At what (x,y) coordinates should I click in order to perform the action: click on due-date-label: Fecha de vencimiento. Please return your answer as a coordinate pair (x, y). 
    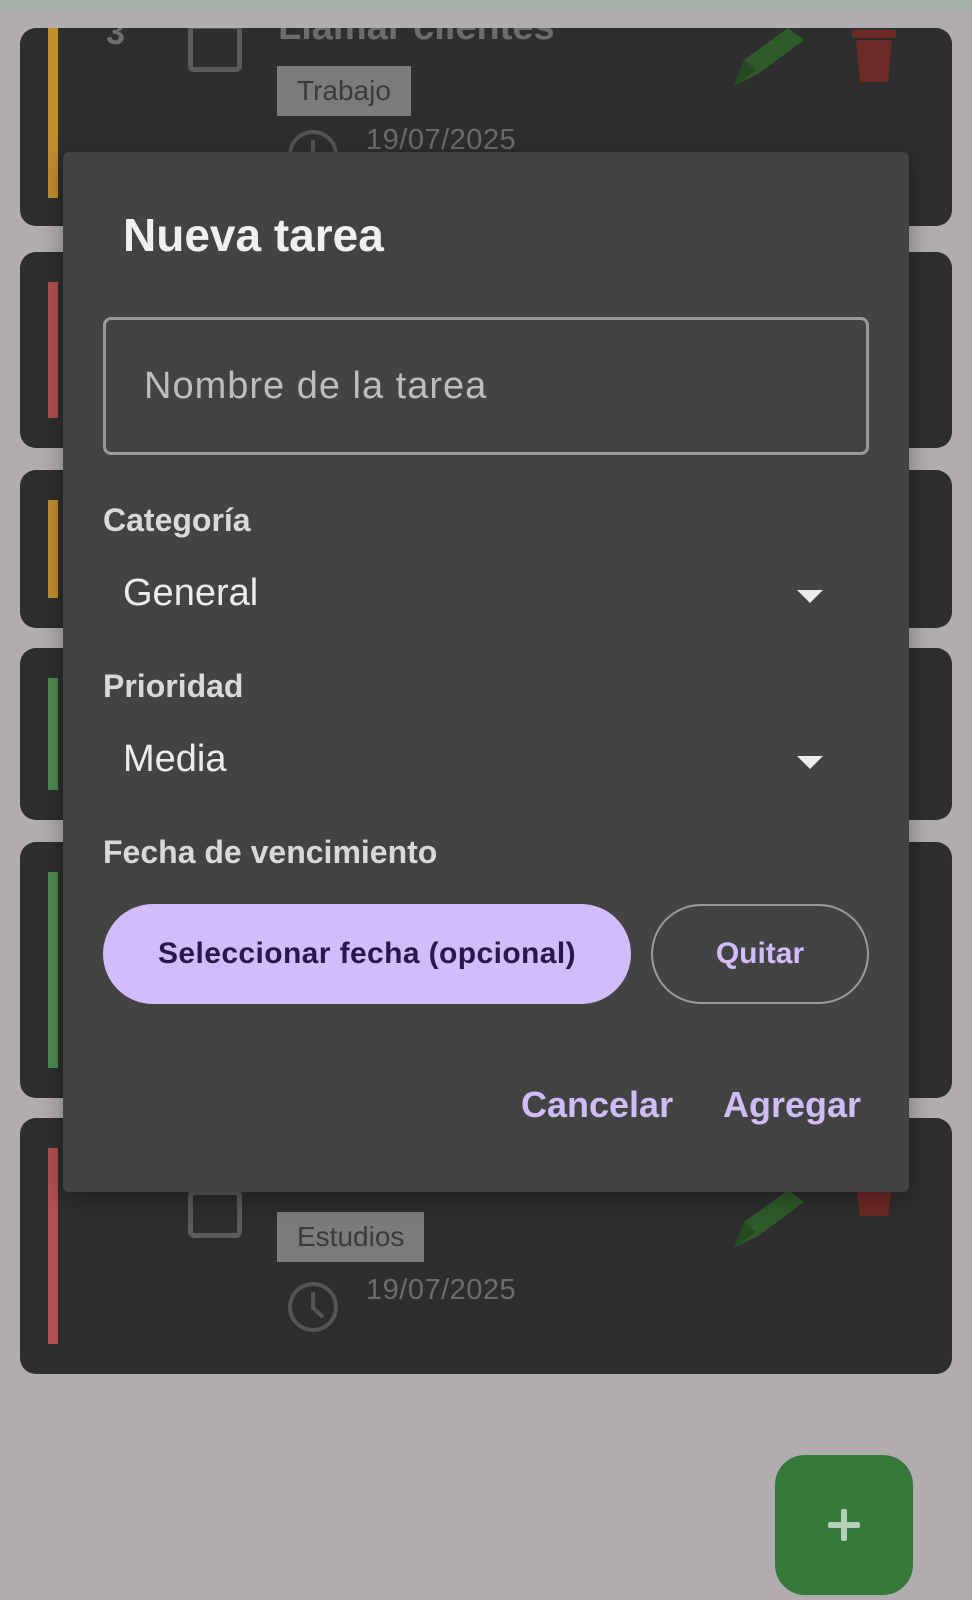
    Looking at the image, I should click on (270, 852).